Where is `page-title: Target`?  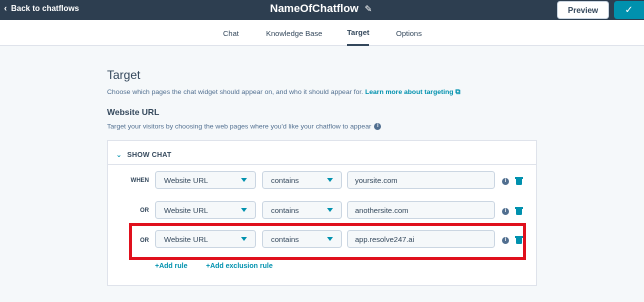 page-title: Target is located at coordinates (124, 75).